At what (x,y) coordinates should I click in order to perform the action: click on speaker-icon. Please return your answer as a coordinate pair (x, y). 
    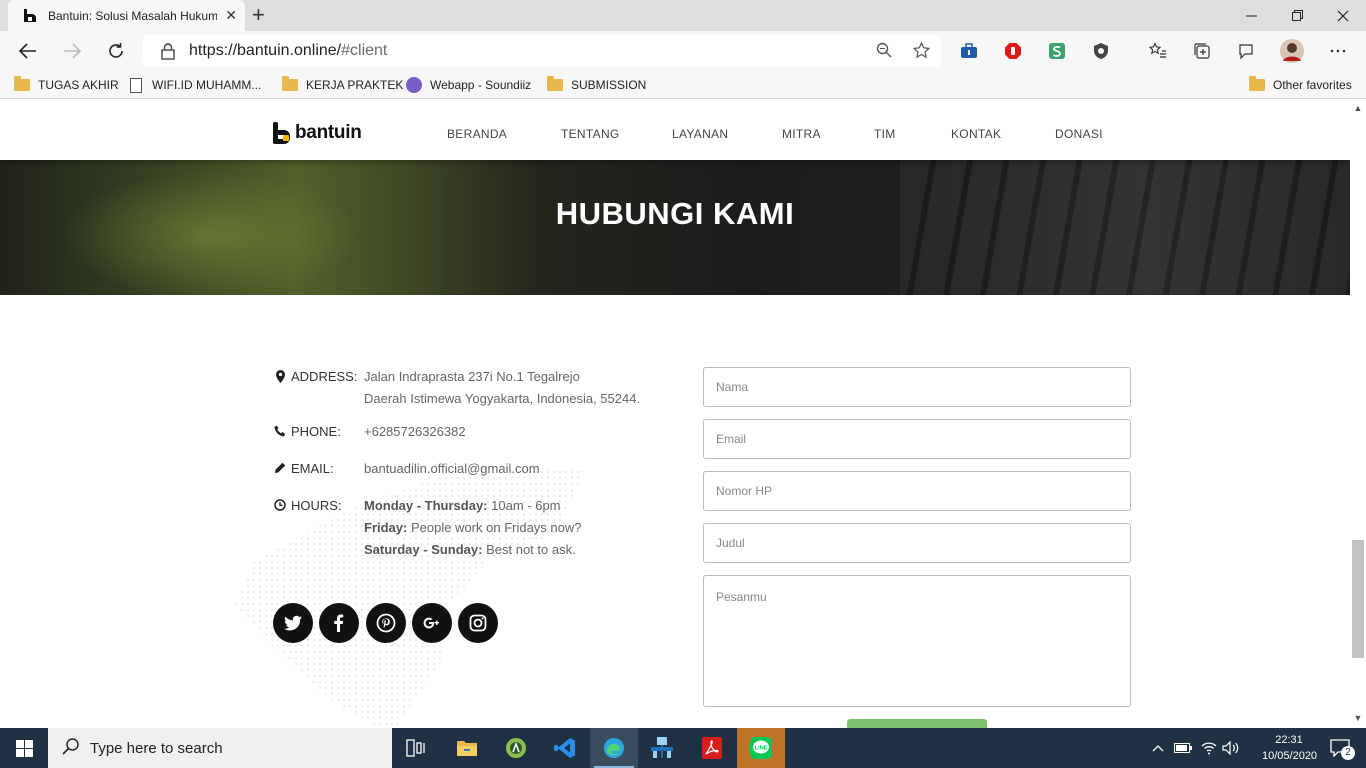
    Looking at the image, I should click on (1230, 748).